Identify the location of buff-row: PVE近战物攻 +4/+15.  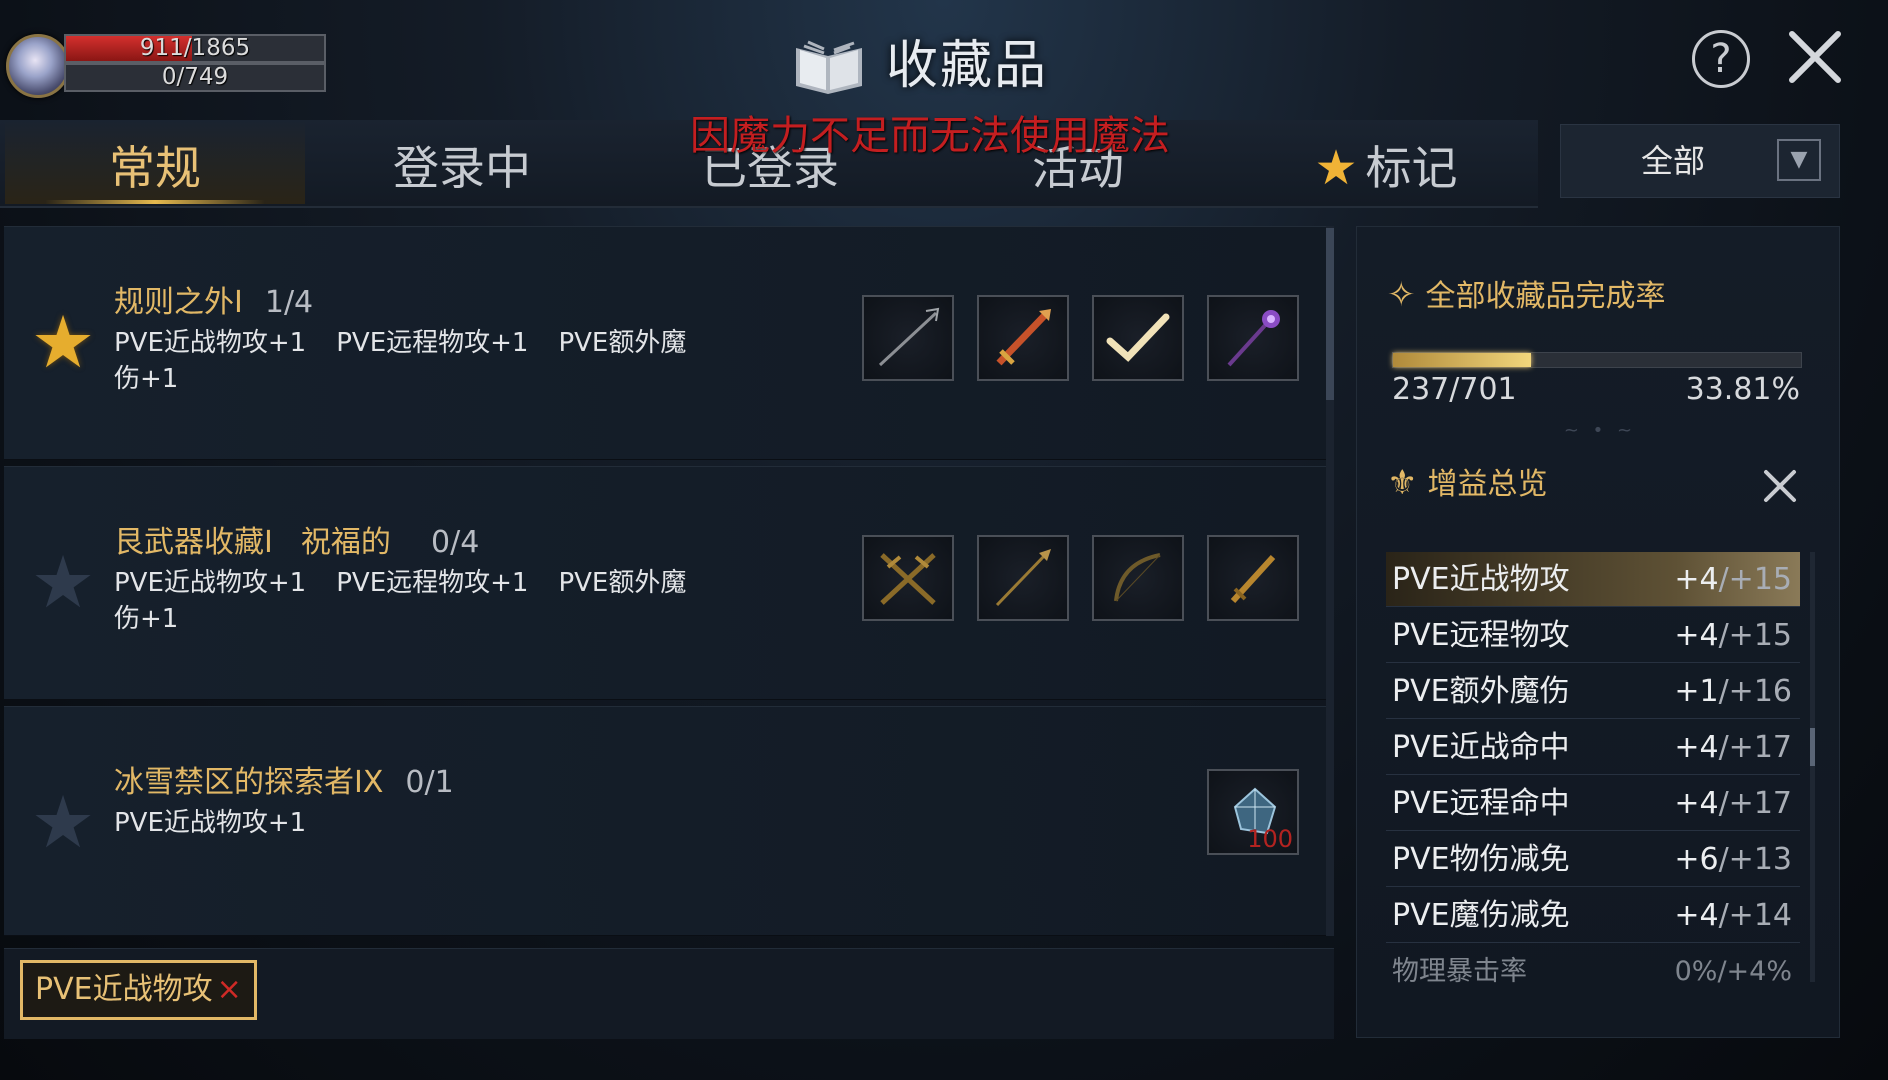
(1593, 579).